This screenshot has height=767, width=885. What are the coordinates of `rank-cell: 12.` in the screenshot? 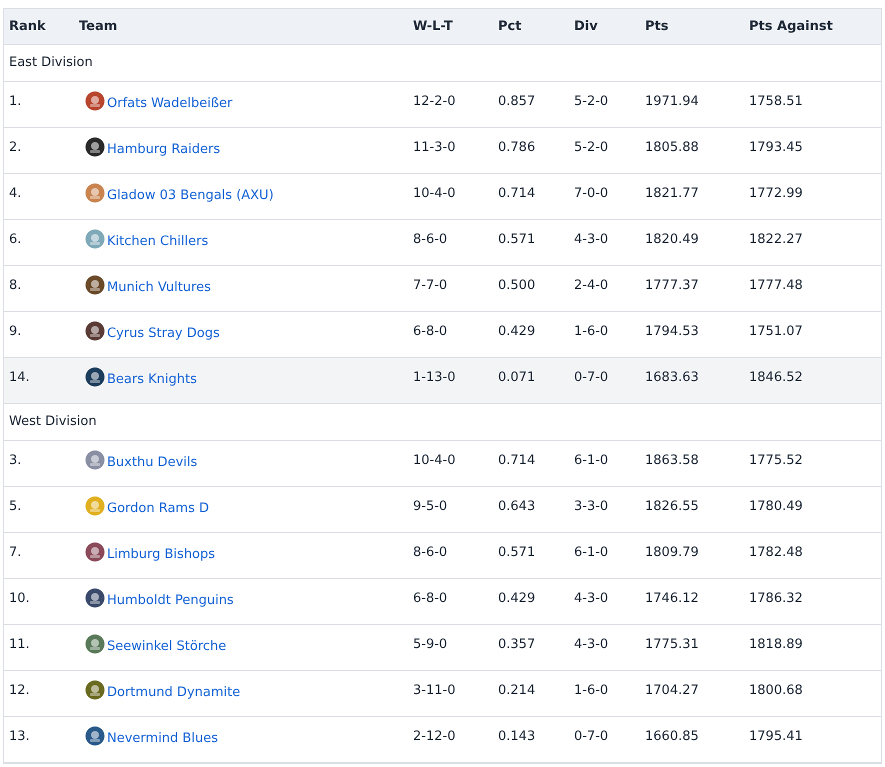 It's located at (19, 690).